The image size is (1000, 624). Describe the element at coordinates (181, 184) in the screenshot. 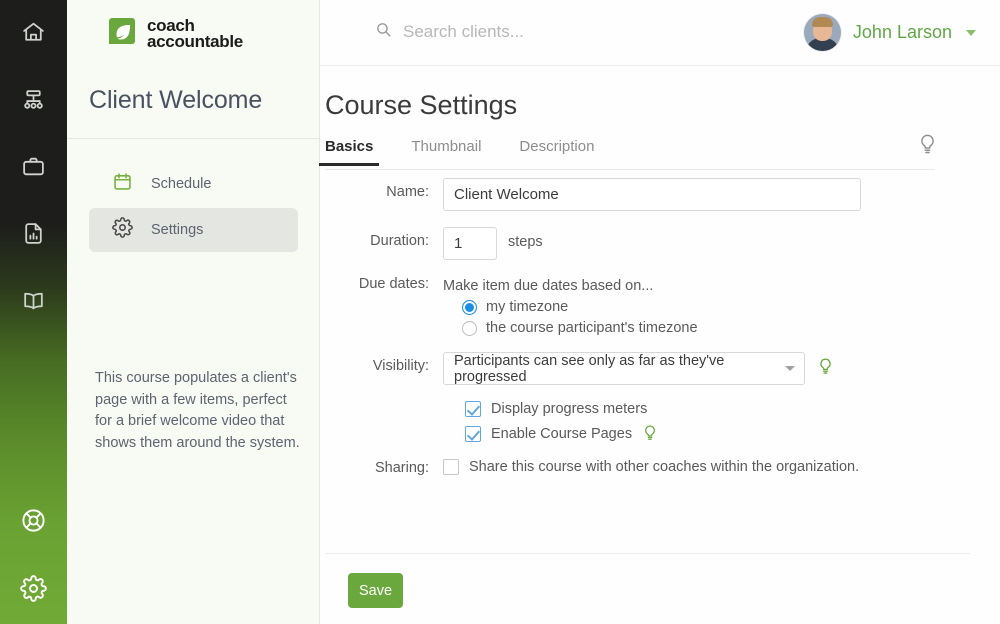

I see `sidebar-item-label-schedule: Schedule` at that location.